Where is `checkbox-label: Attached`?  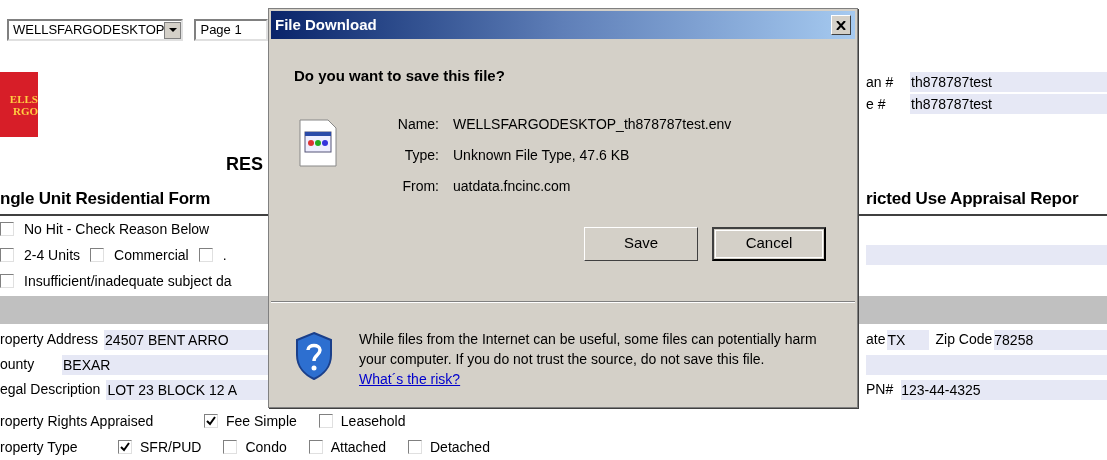
checkbox-label: Attached is located at coordinates (358, 447).